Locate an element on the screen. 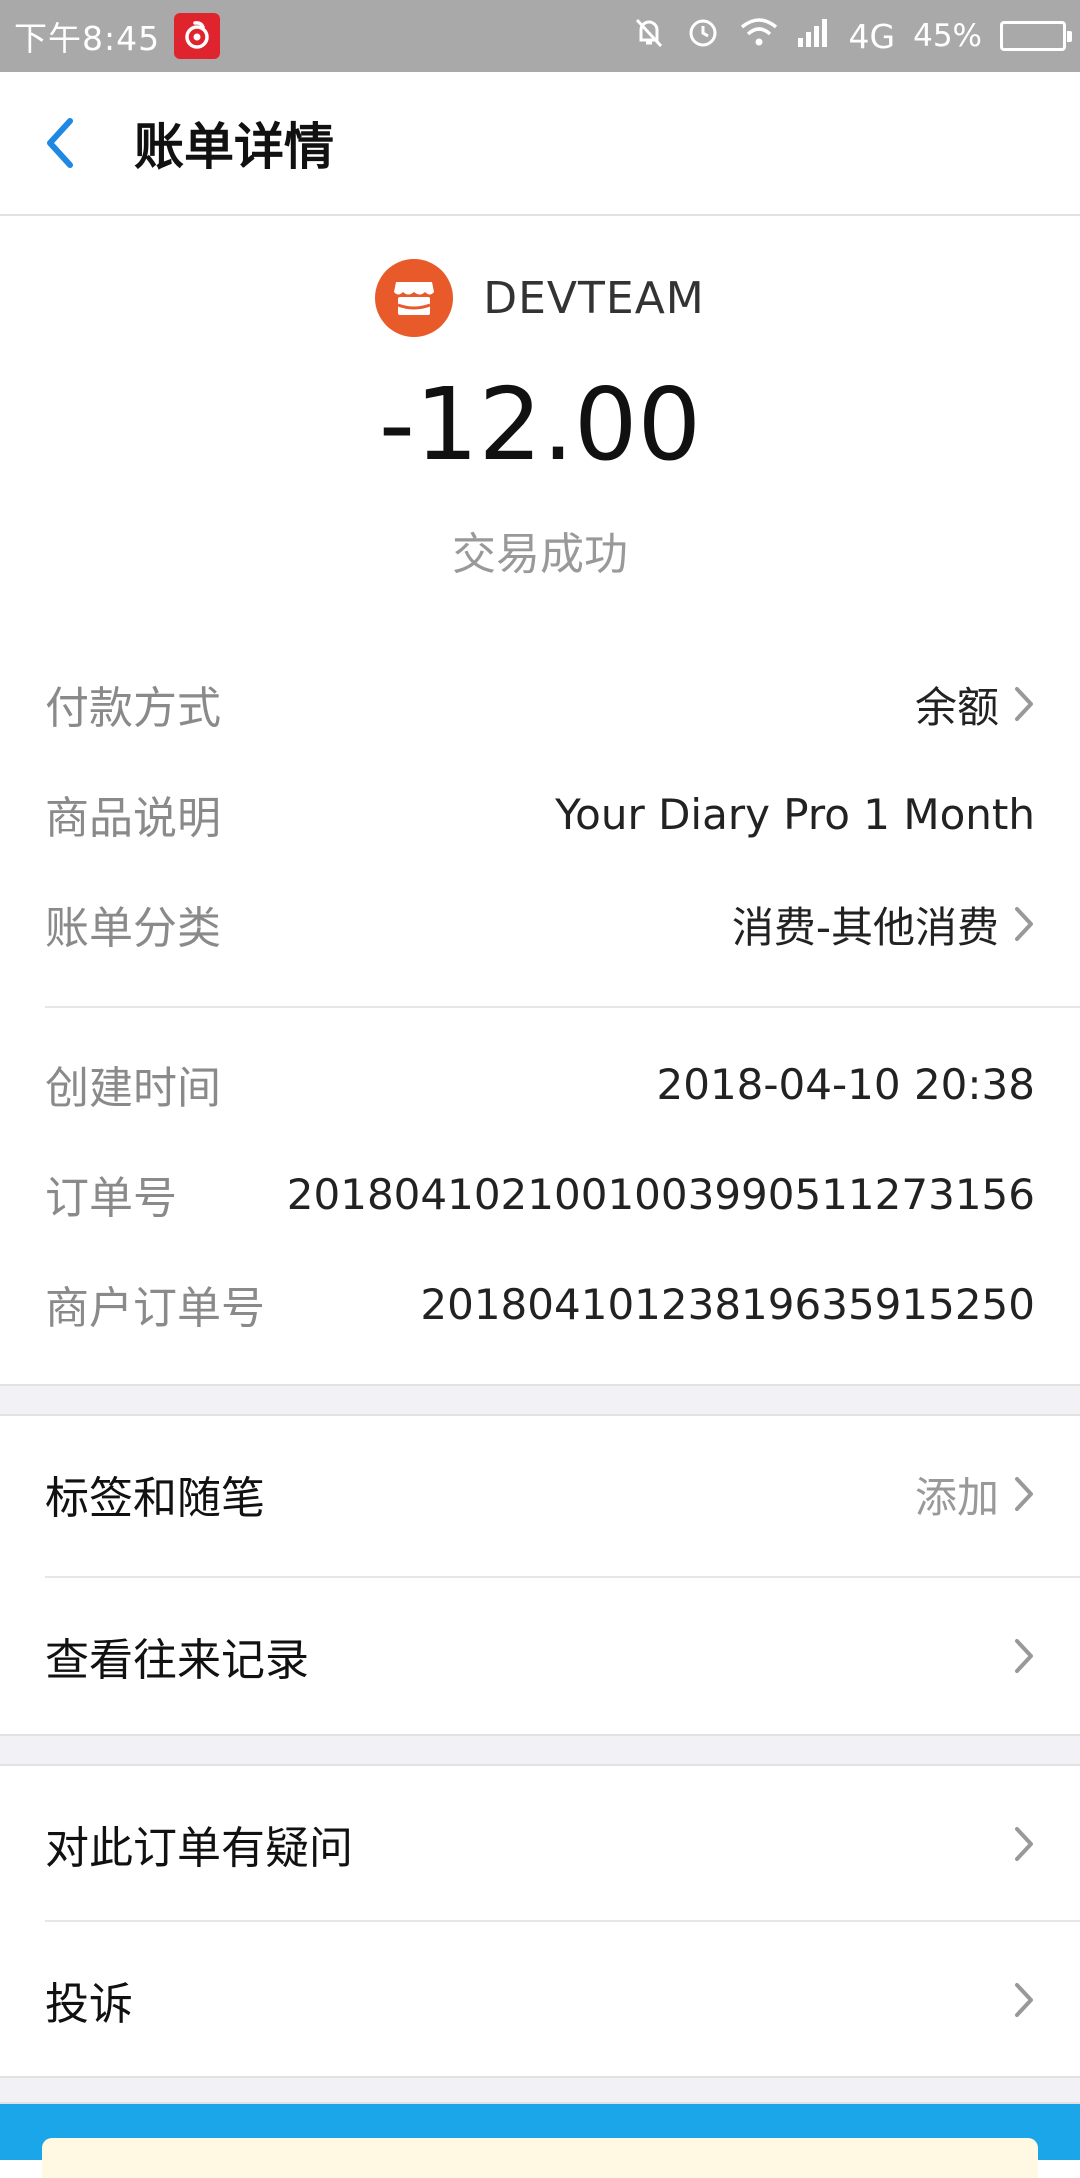 The width and height of the screenshot is (1080, 2178). tags-notes-label: 标签和随笔 is located at coordinates (155, 1498).